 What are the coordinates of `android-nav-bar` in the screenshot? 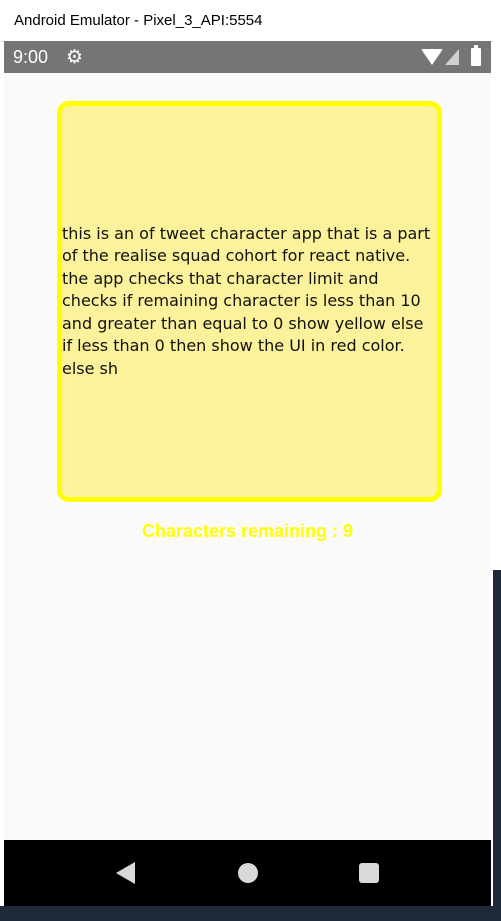 It's located at (247, 873).